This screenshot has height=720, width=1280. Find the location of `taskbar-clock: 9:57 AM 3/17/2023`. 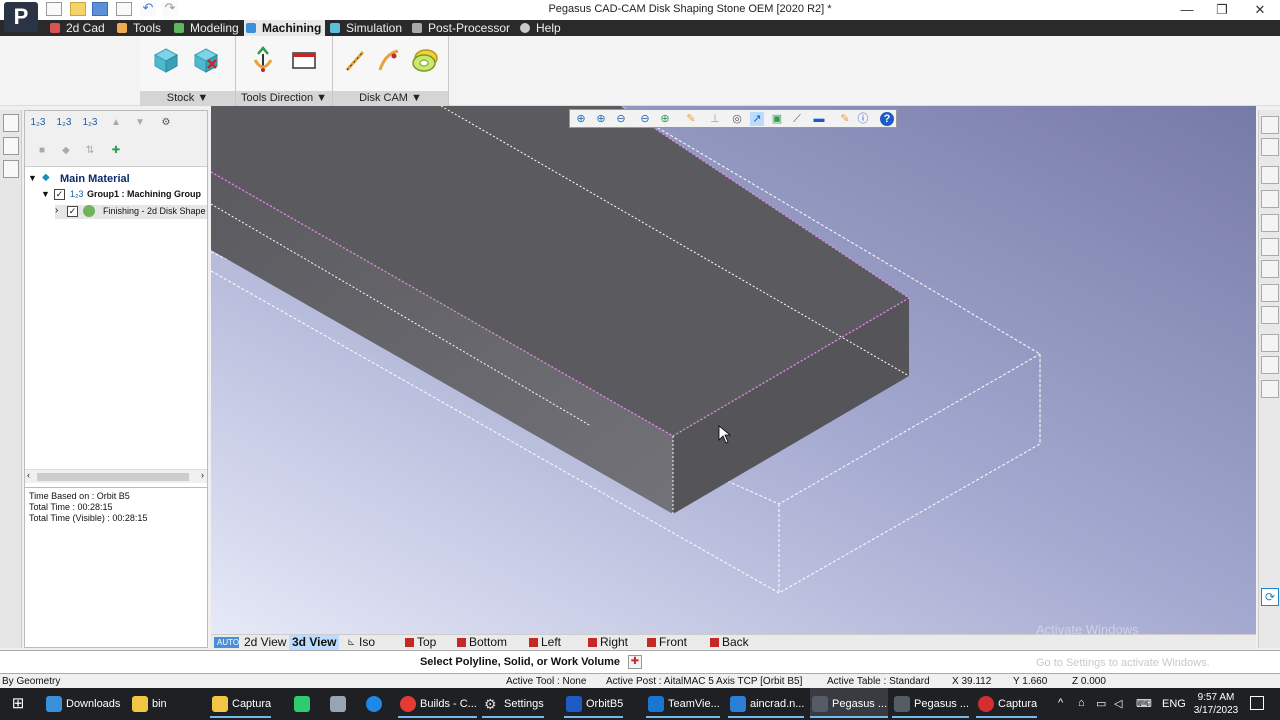

taskbar-clock: 9:57 AM 3/17/2023 is located at coordinates (1216, 704).